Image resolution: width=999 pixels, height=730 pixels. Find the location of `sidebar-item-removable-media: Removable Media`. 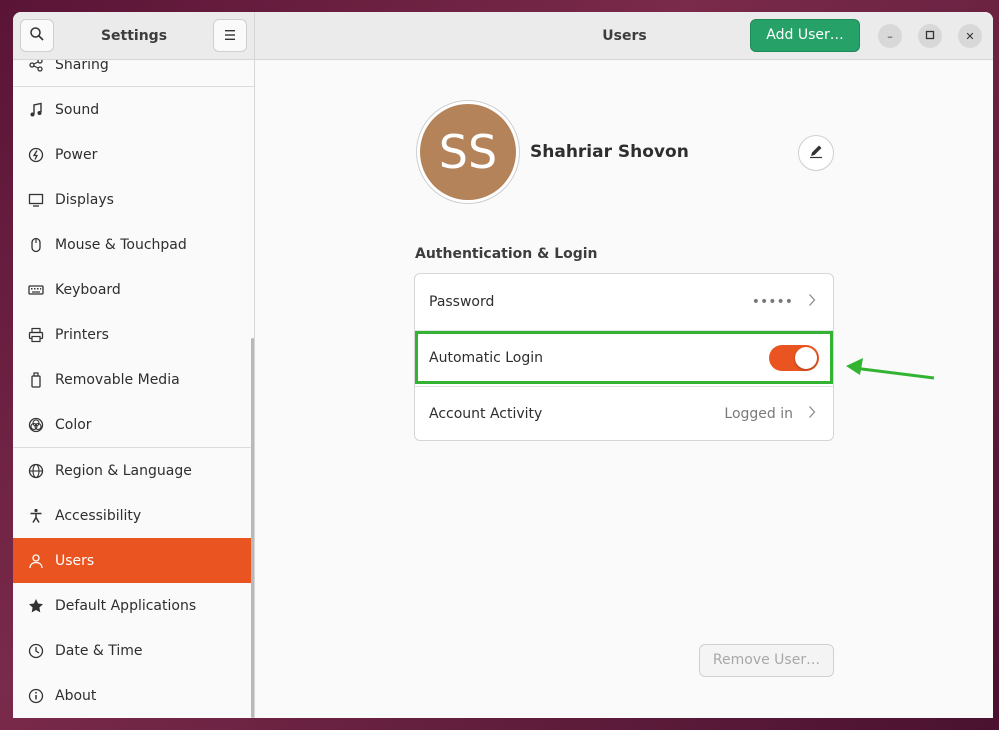

sidebar-item-removable-media: Removable Media is located at coordinates (133, 379).